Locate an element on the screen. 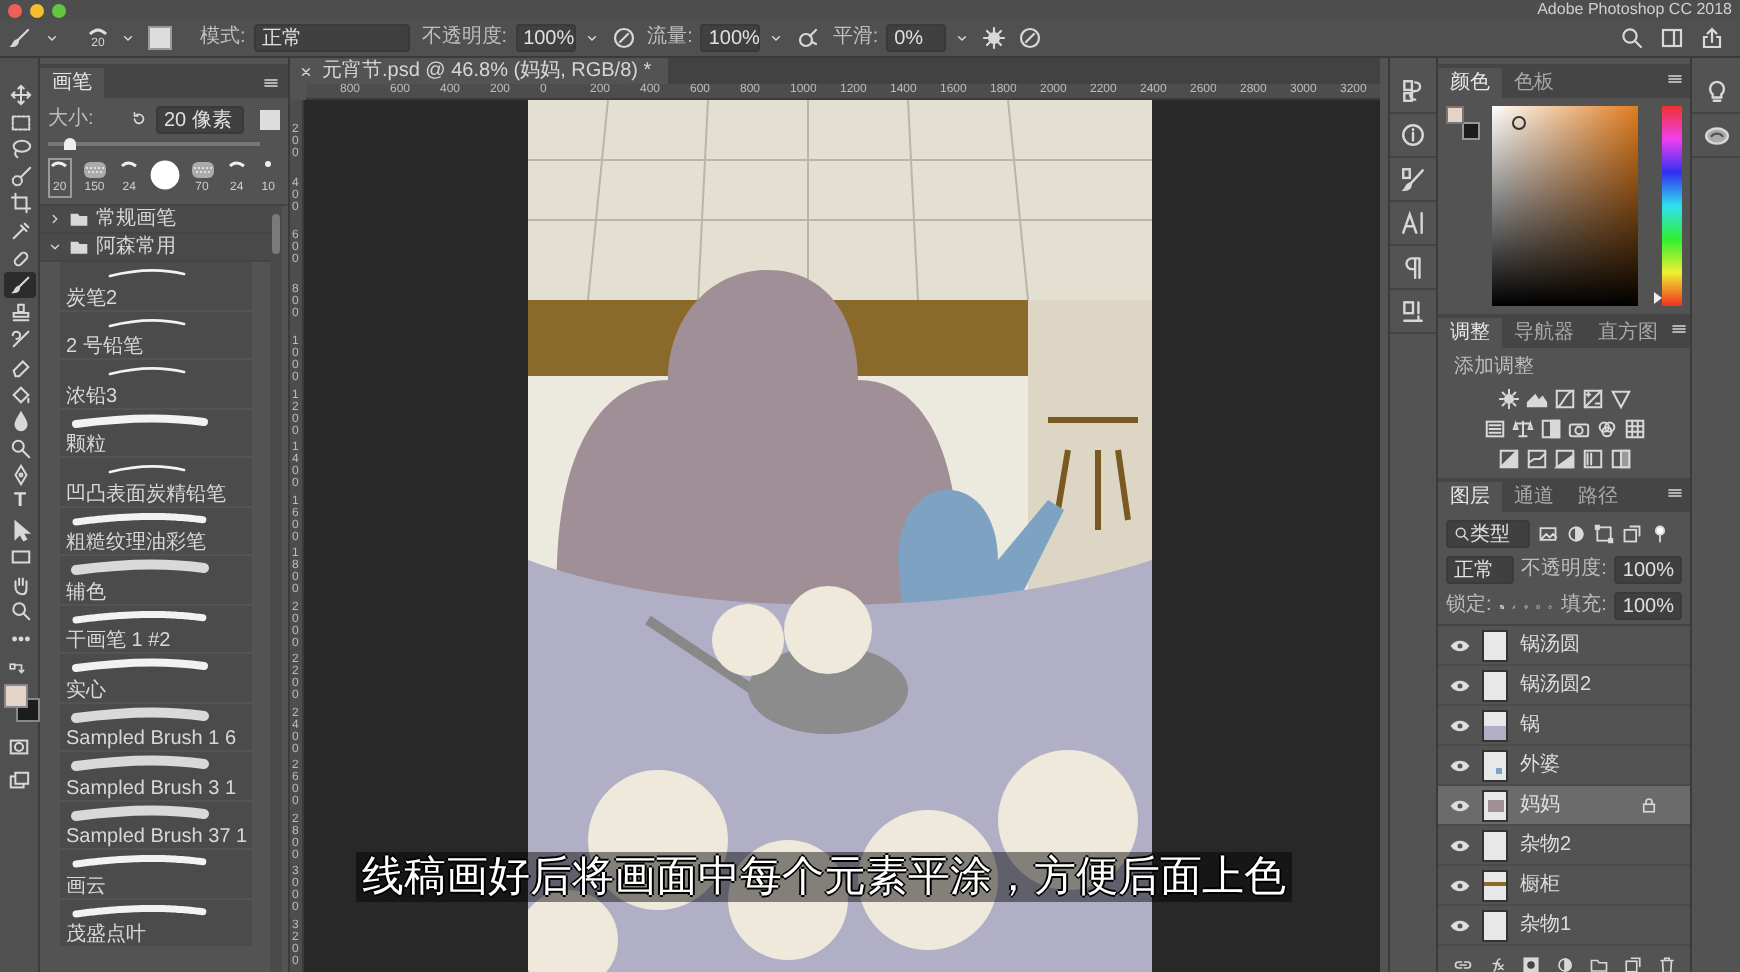 The image size is (1740, 972). brush-folder: 常规画笔 is located at coordinates (155, 220).